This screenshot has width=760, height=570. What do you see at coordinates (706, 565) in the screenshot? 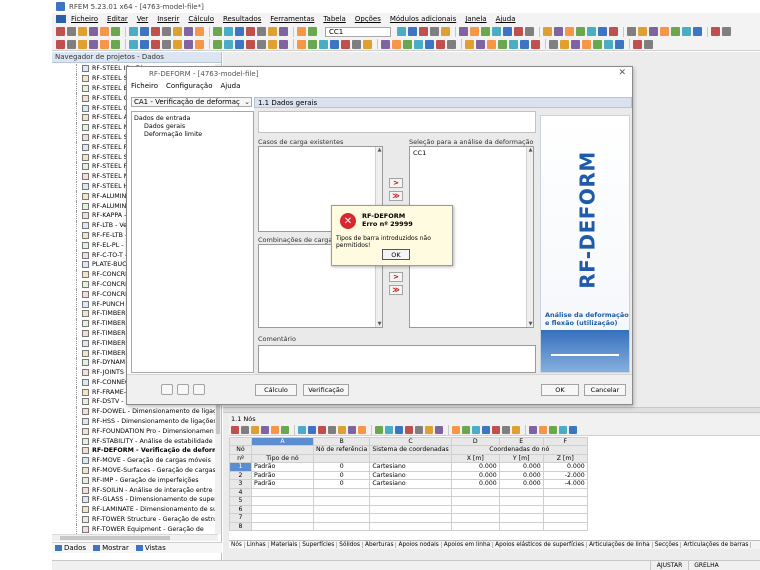
I see `status-grid: GRELHA` at bounding box center [706, 565].